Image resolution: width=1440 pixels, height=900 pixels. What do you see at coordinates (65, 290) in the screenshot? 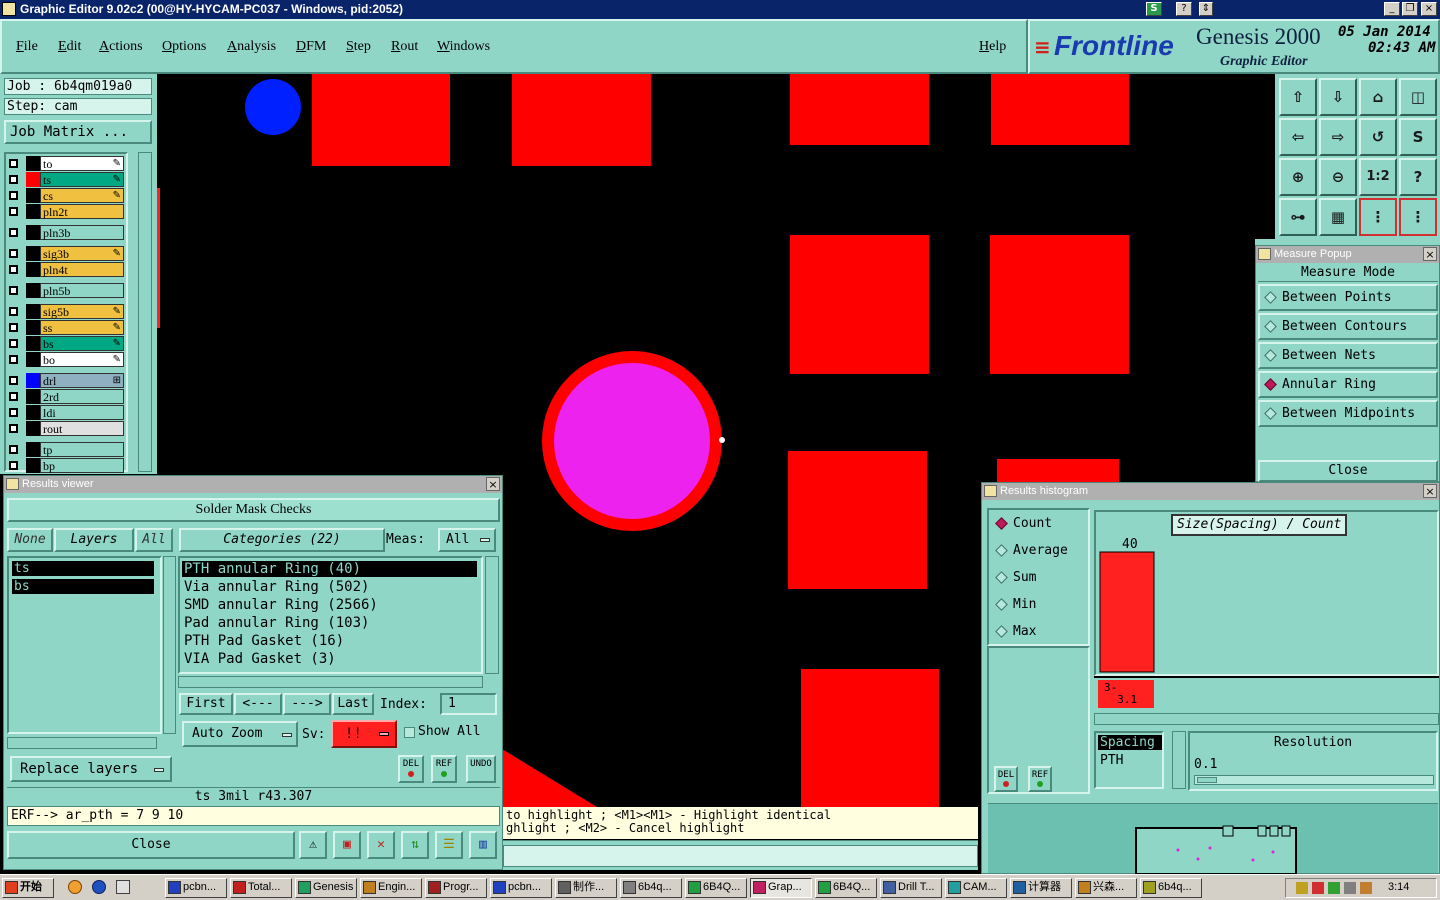
I see `layer-row-pln5b: pln5b` at bounding box center [65, 290].